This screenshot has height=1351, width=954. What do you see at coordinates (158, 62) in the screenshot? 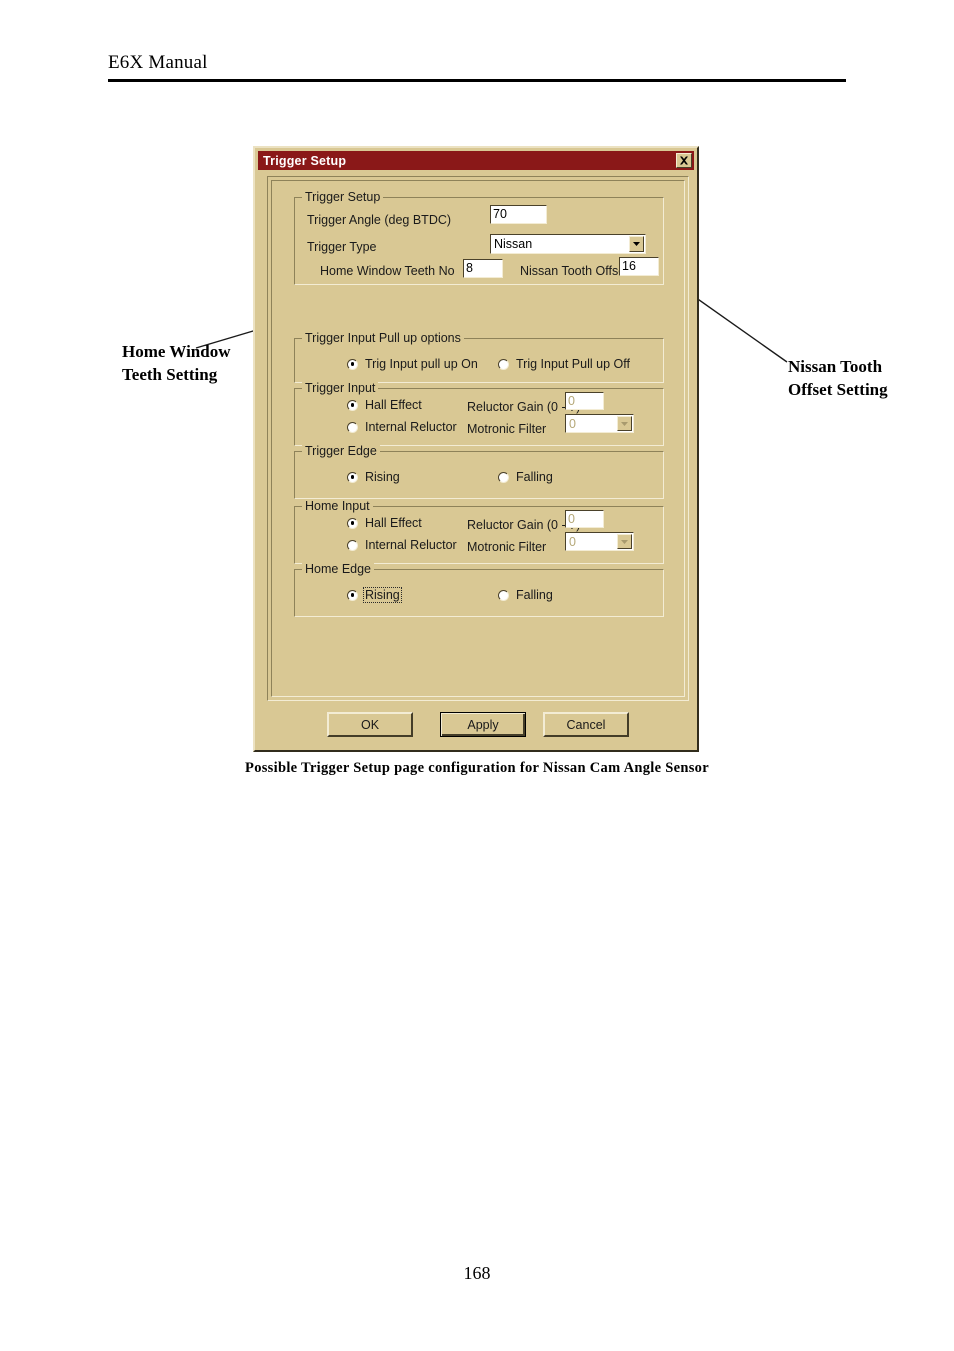
I see `manual-title: E6X Manual` at bounding box center [158, 62].